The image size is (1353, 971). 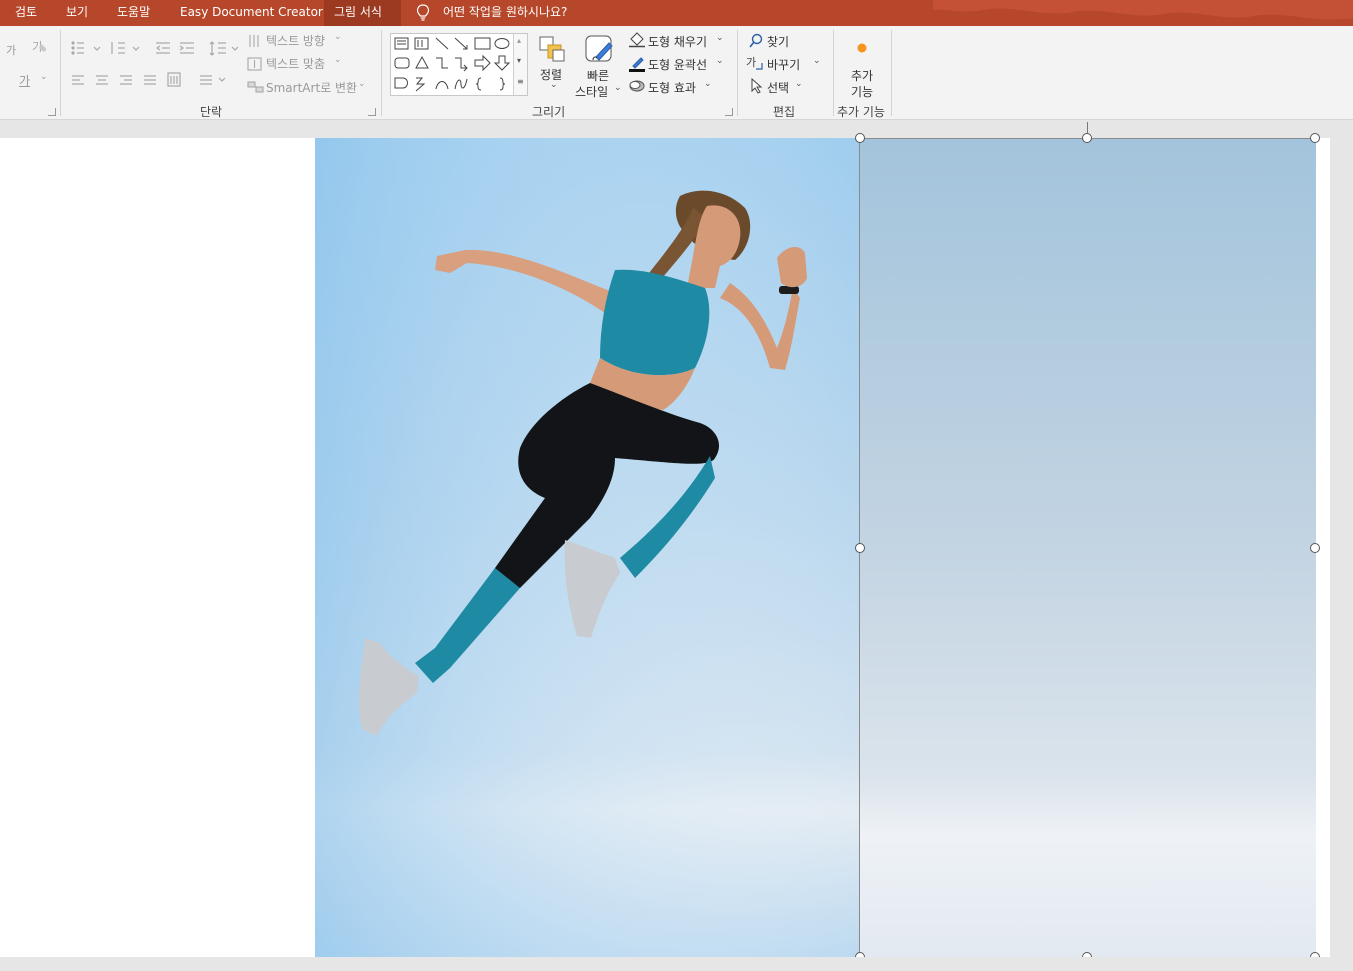 What do you see at coordinates (1315, 138) in the screenshot?
I see `resize-handle-top-right` at bounding box center [1315, 138].